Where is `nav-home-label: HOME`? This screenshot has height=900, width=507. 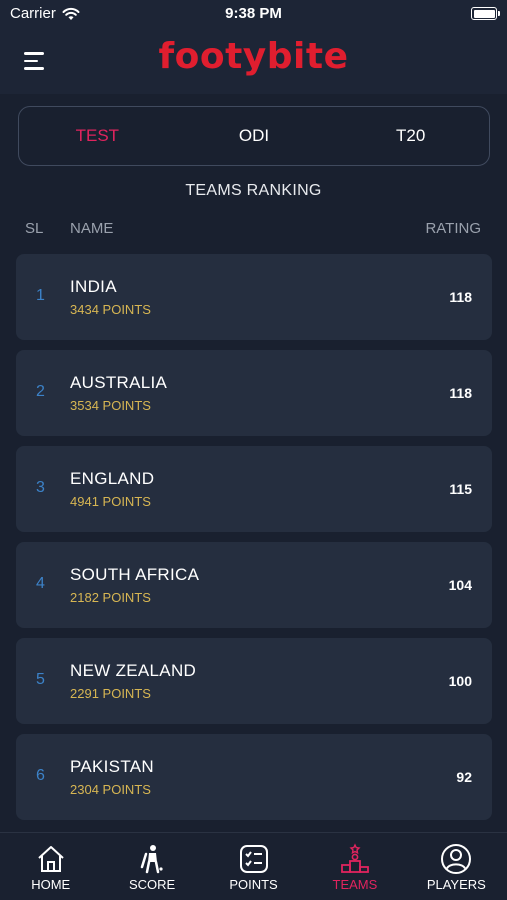 nav-home-label: HOME is located at coordinates (51, 884).